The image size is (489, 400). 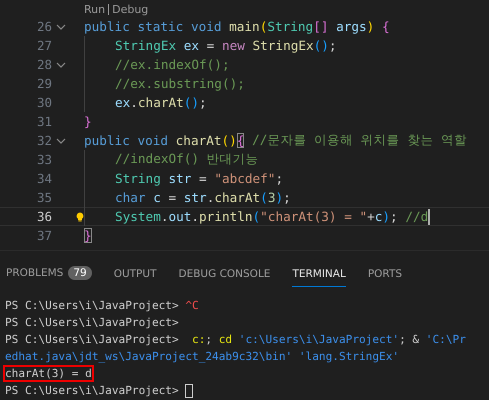 What do you see at coordinates (199, 178) in the screenshot?
I see `code-line: String str = "abcdef";` at bounding box center [199, 178].